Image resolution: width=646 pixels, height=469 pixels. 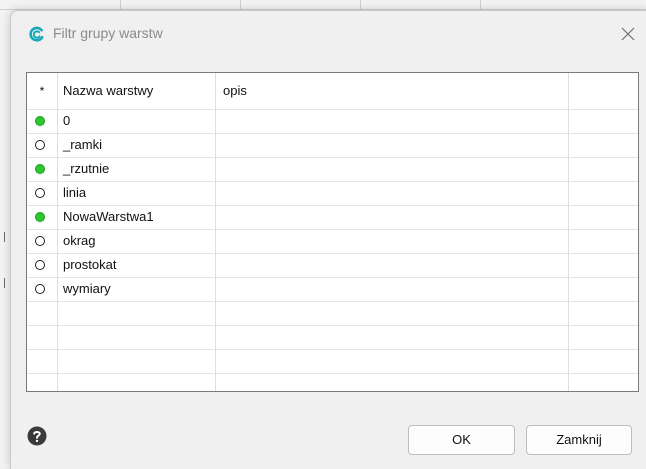 What do you see at coordinates (75, 192) in the screenshot?
I see `layer-name-cell: linia` at bounding box center [75, 192].